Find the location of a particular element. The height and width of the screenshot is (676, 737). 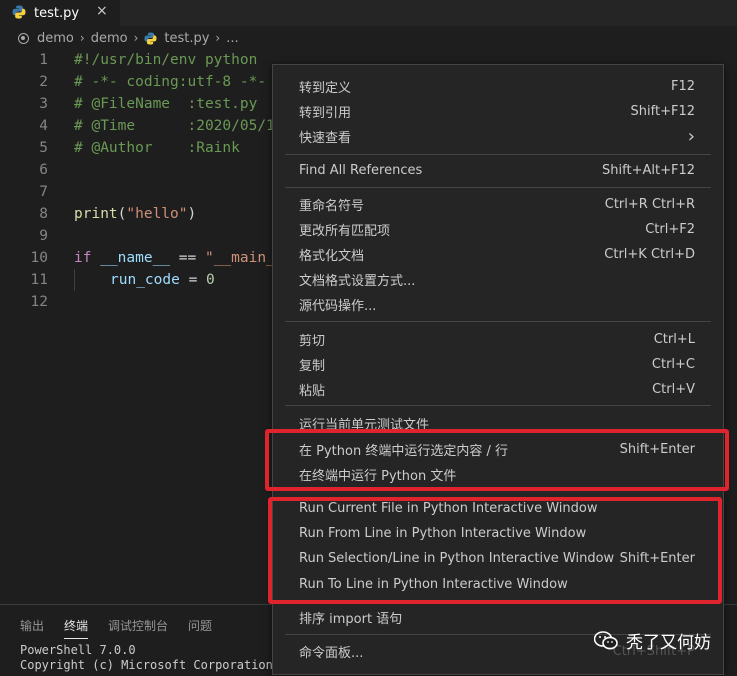

tab-test-py: test.py × is located at coordinates (60, 13).